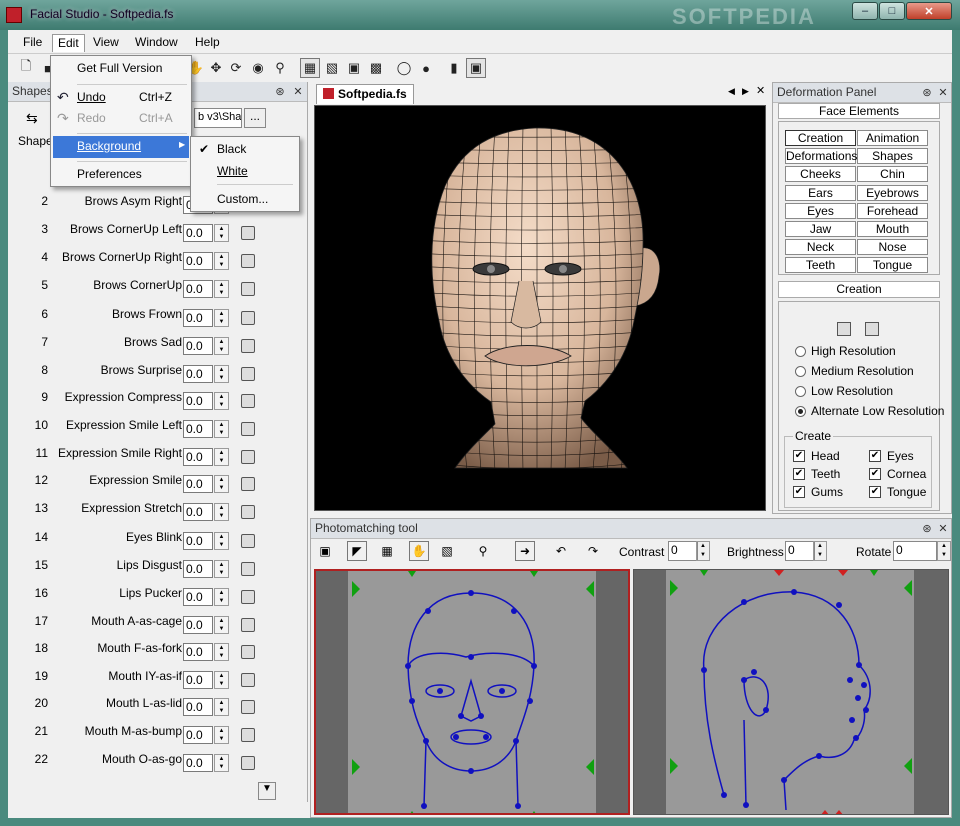 The width and height of the screenshot is (960, 826). I want to click on contrast-input: 0, so click(683, 551).